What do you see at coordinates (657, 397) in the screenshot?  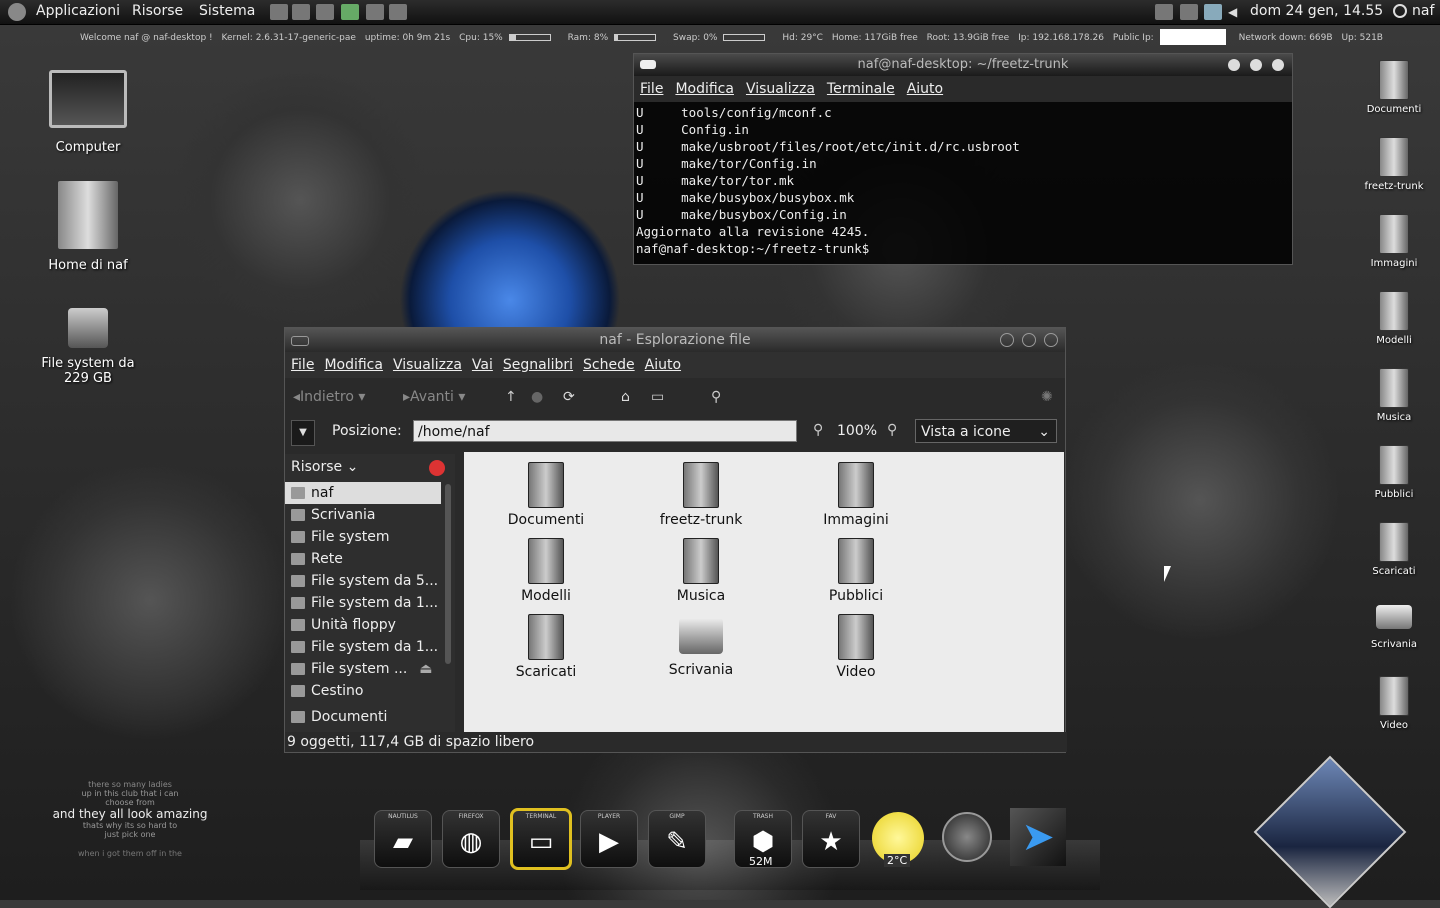 I see `computer-icon: ▭` at bounding box center [657, 397].